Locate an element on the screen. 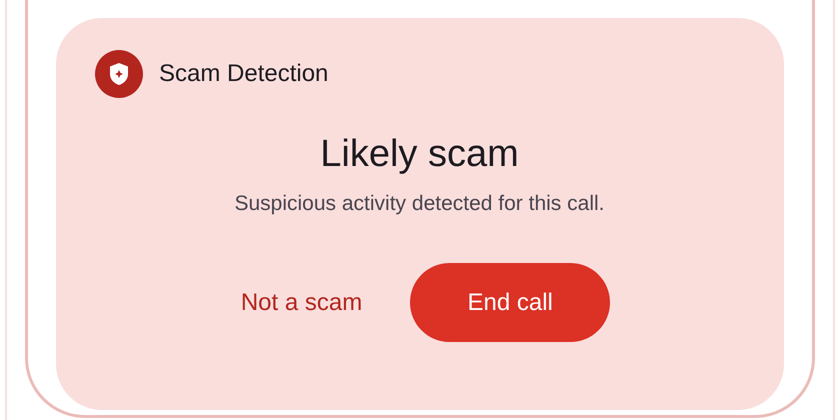 This screenshot has width=840, height=420. message-text: Suspicious activity detected for this call. is located at coordinates (419, 203).